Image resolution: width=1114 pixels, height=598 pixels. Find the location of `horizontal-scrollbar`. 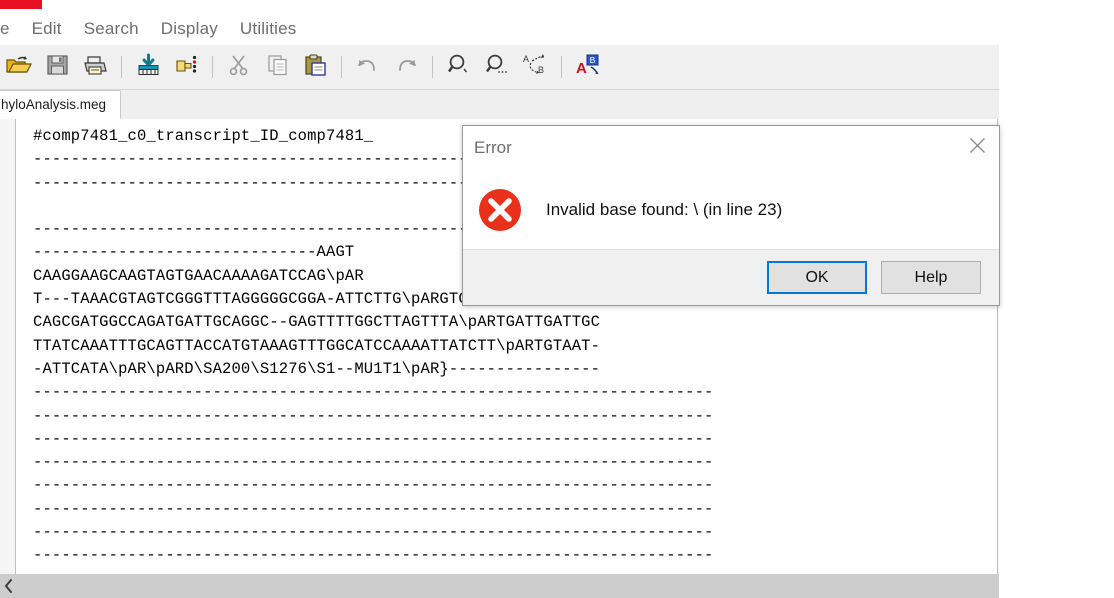

horizontal-scrollbar is located at coordinates (499, 586).